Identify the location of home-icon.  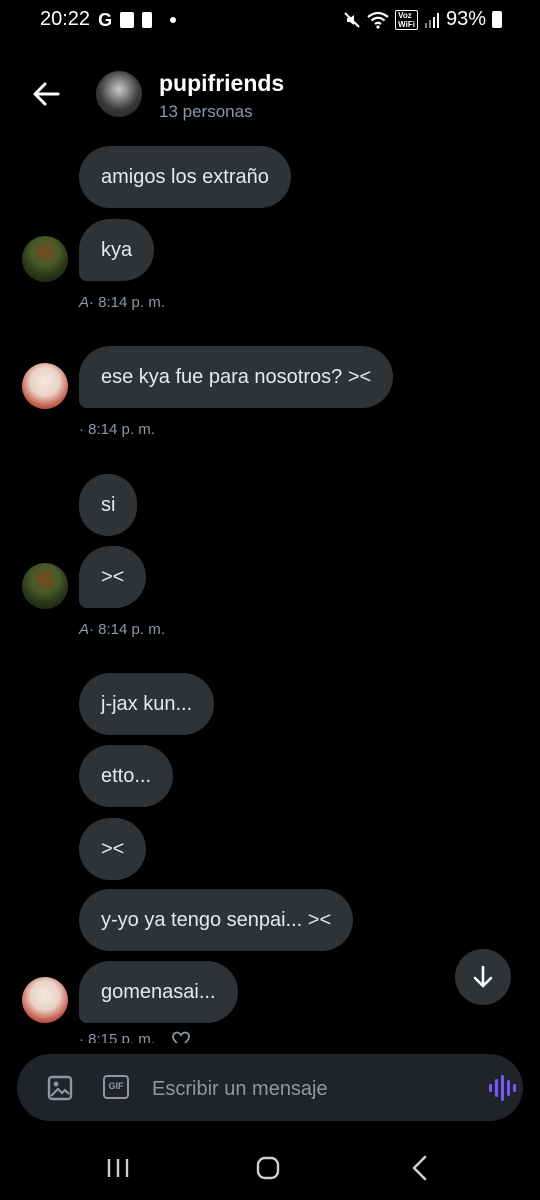
(268, 1168).